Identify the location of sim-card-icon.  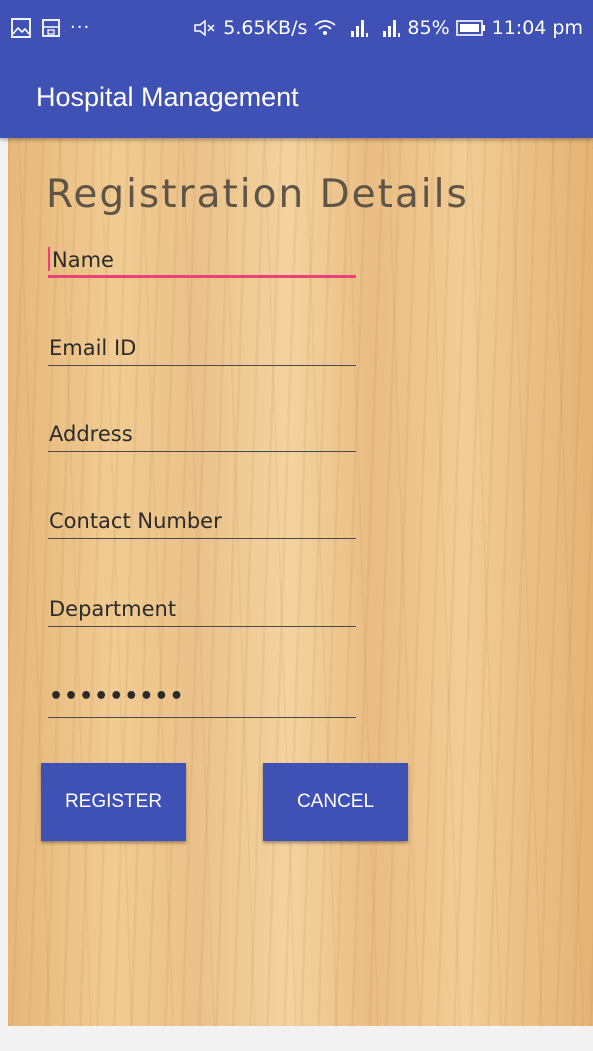
(51, 28).